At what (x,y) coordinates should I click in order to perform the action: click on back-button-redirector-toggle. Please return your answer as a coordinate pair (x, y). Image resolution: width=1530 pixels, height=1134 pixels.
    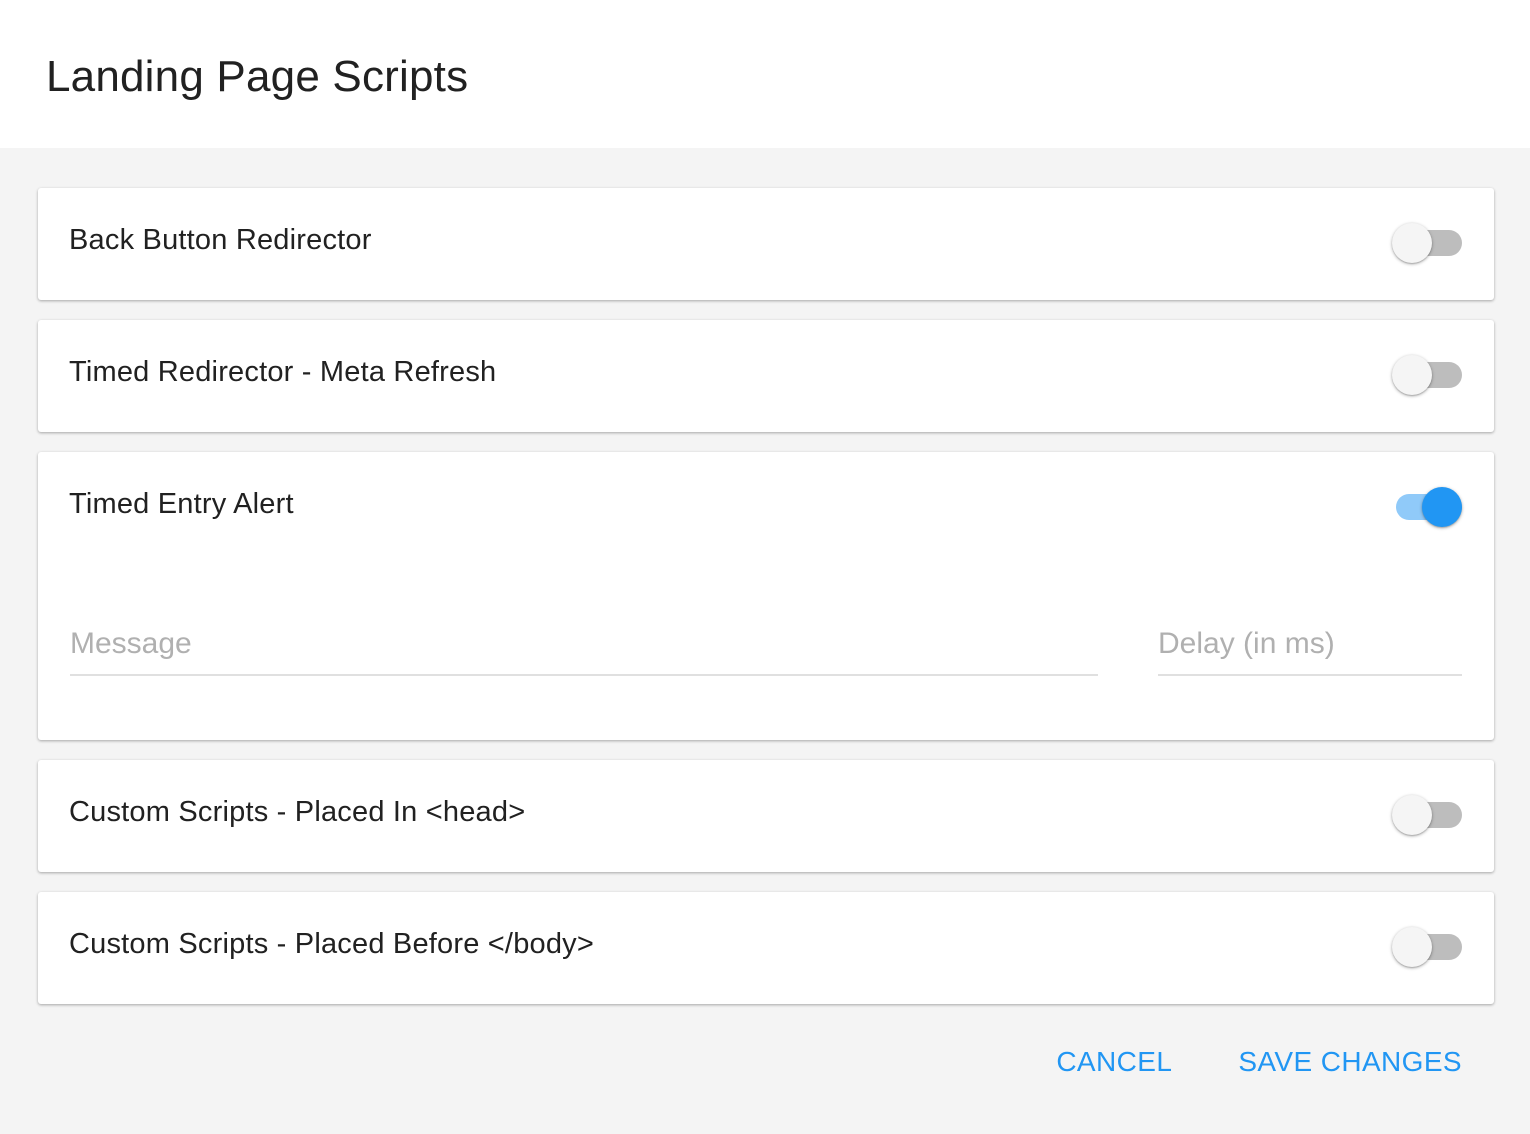
    Looking at the image, I should click on (1427, 242).